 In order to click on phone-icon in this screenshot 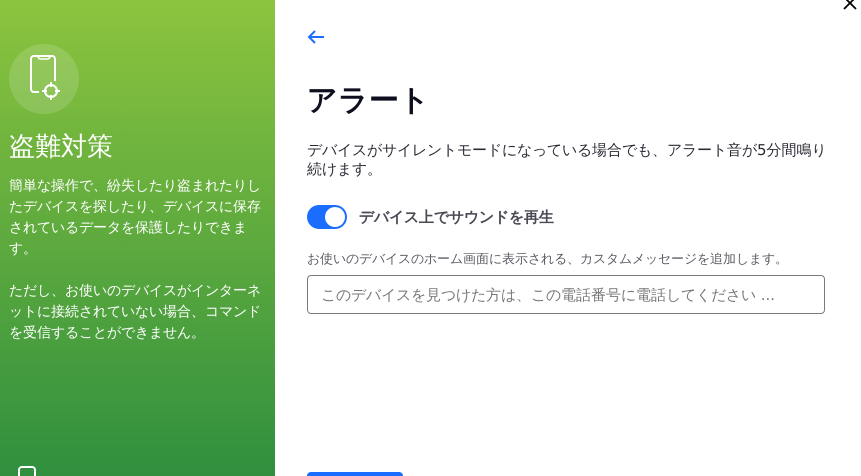, I will do `click(27, 471)`.